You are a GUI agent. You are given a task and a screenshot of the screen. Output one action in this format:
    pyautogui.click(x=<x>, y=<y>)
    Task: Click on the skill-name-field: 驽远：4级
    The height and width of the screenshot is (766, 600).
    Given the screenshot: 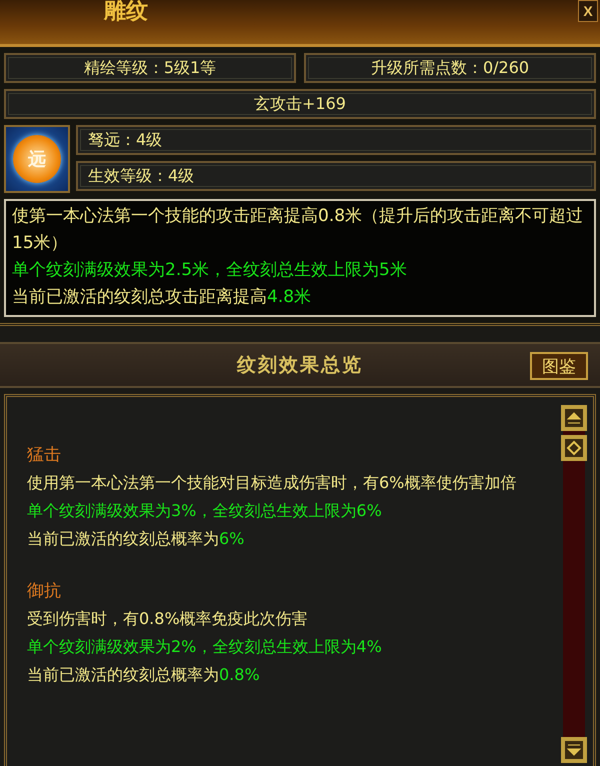 What is the action you would take?
    pyautogui.click(x=336, y=140)
    